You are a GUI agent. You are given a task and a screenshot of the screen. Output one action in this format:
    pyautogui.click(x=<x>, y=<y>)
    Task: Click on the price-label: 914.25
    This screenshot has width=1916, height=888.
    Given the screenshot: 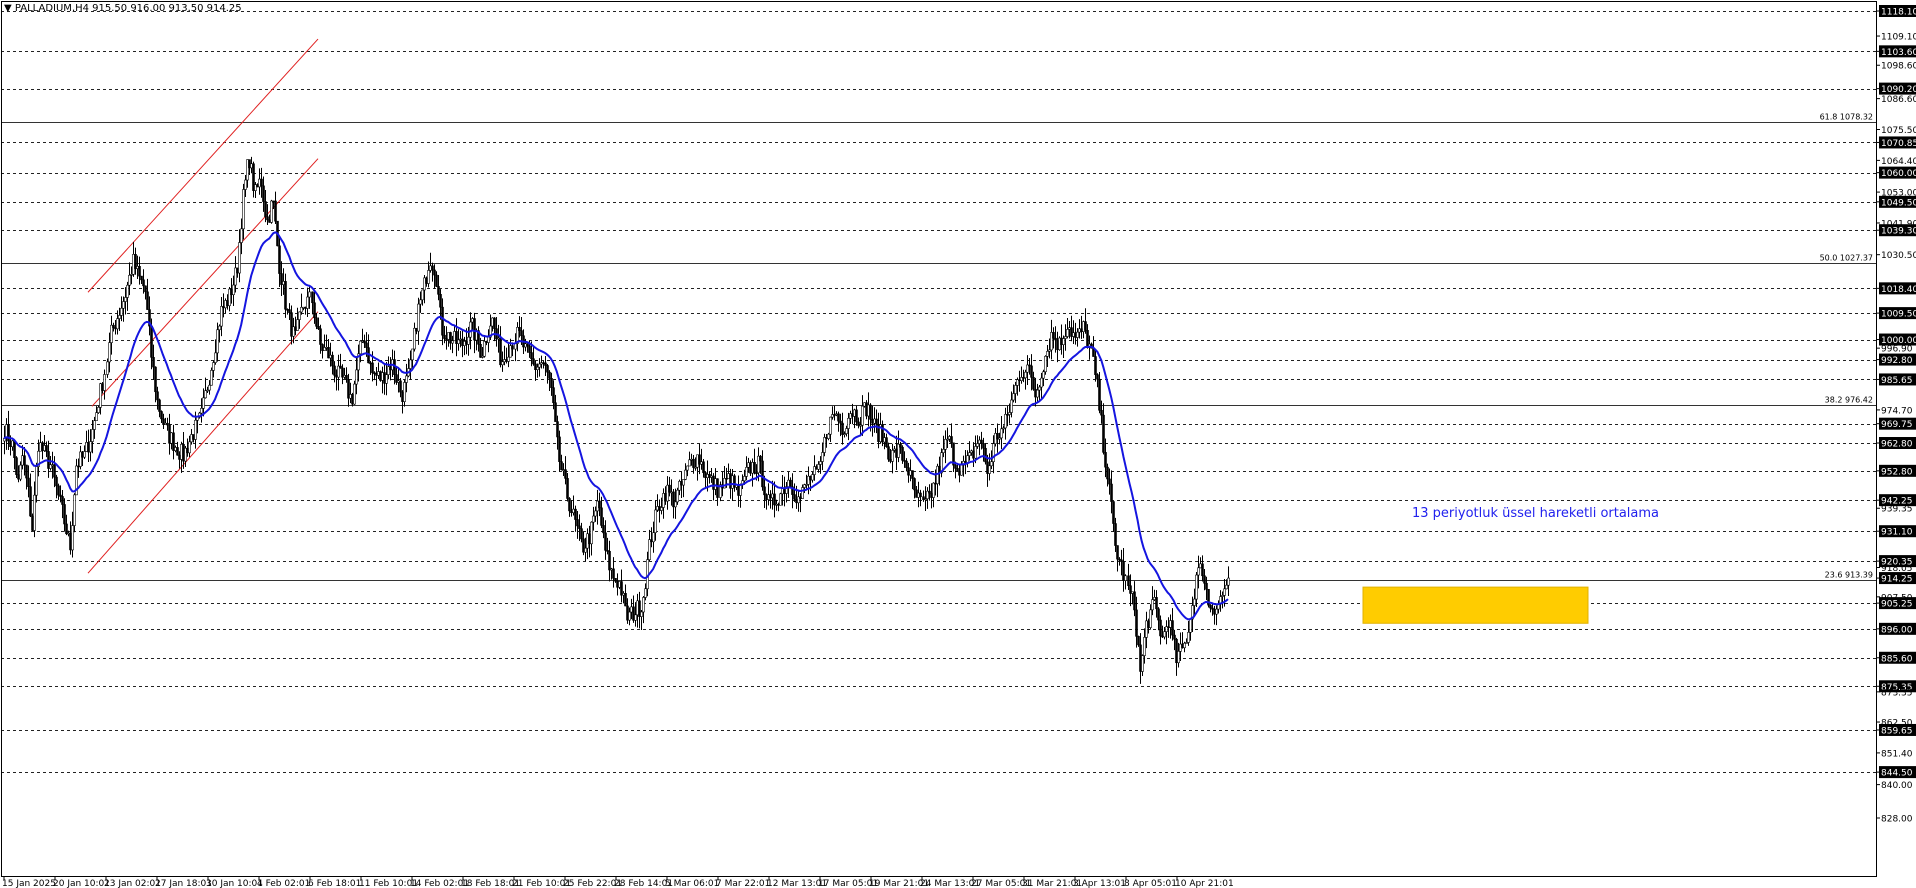 What is the action you would take?
    pyautogui.click(x=1897, y=580)
    